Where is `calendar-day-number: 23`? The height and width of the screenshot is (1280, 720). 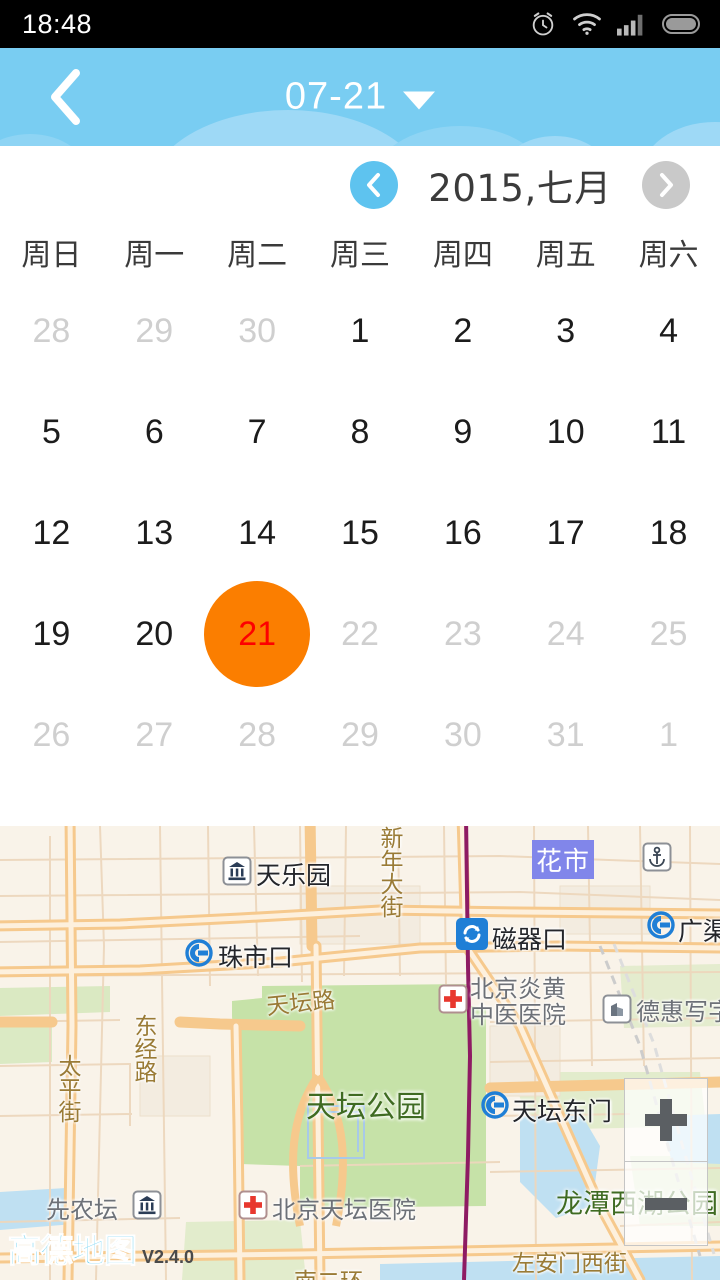
calendar-day-number: 23 is located at coordinates (462, 633).